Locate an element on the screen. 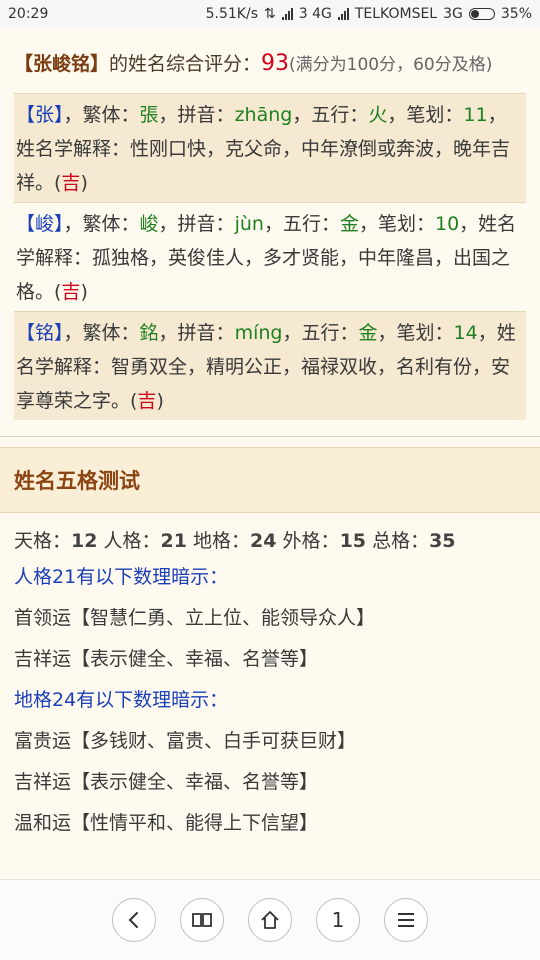 Image resolution: width=540 pixels, height=960 pixels. full-name: 【张峻铭】 is located at coordinates (62, 64).